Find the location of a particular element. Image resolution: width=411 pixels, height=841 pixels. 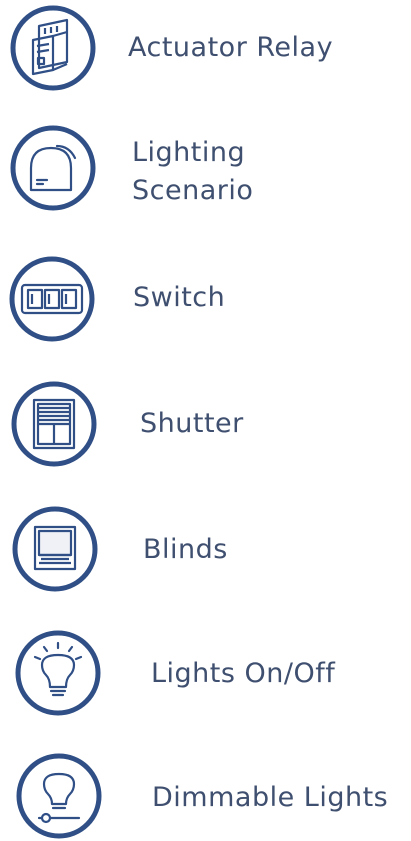

device-item-blinds: Blinds is located at coordinates (205, 548).